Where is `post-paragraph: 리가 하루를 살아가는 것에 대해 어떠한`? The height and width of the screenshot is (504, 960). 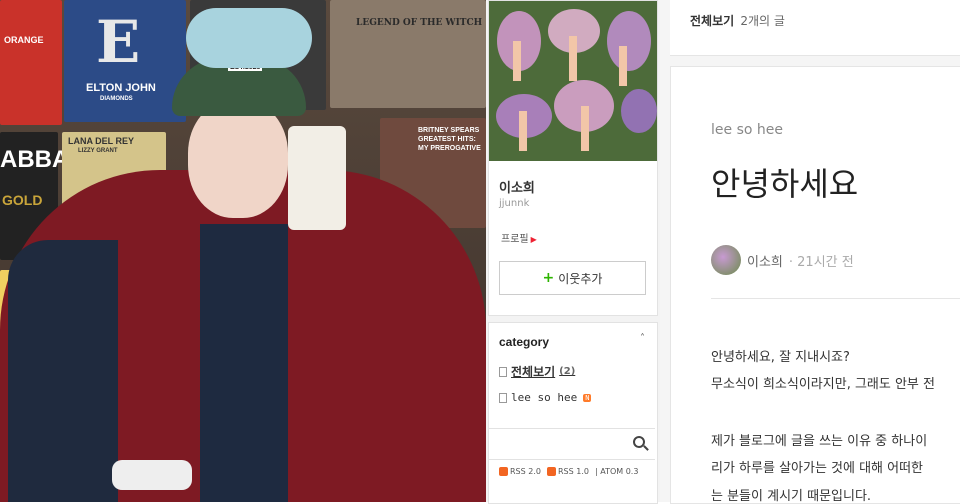
post-paragraph: 리가 하루를 살아가는 것에 대해 어떠한 is located at coordinates (817, 468).